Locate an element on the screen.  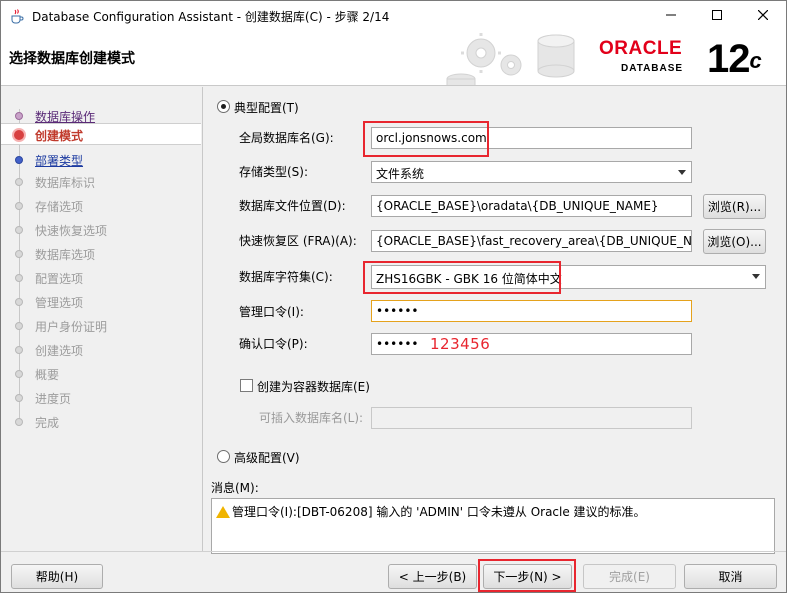
nav-step-9: 管理选项 is located at coordinates (101, 302).